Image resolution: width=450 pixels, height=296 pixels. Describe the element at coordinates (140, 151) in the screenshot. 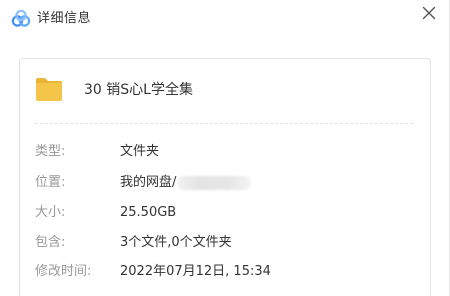

I see `type-value: 文件夹` at that location.